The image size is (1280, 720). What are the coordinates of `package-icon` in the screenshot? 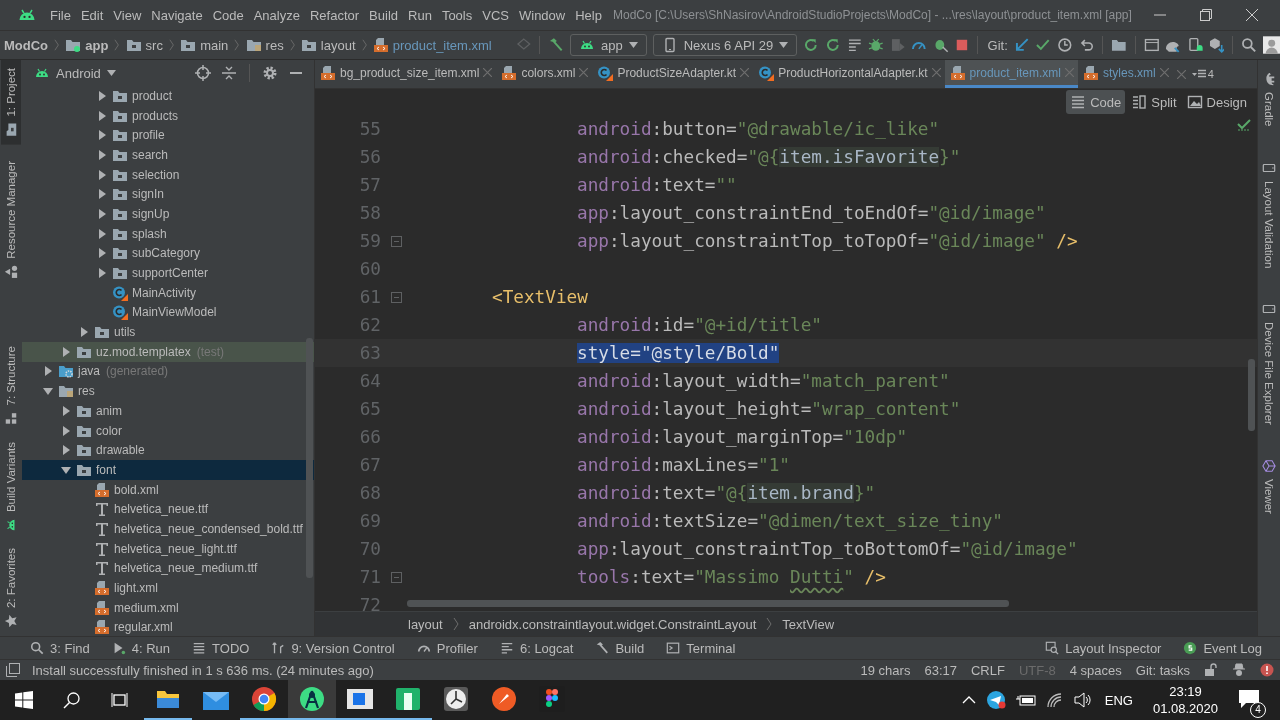 It's located at (1216, 45).